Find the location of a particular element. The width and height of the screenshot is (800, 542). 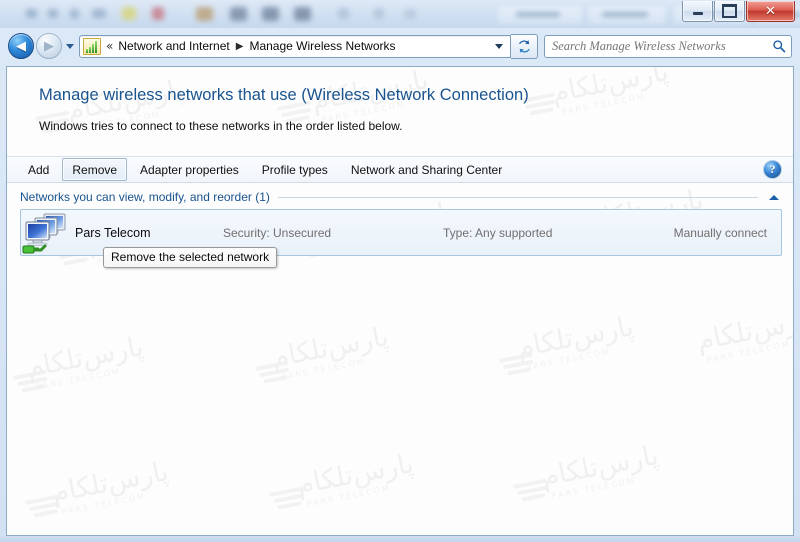

toolbar-button-add: Add is located at coordinates (38, 169).